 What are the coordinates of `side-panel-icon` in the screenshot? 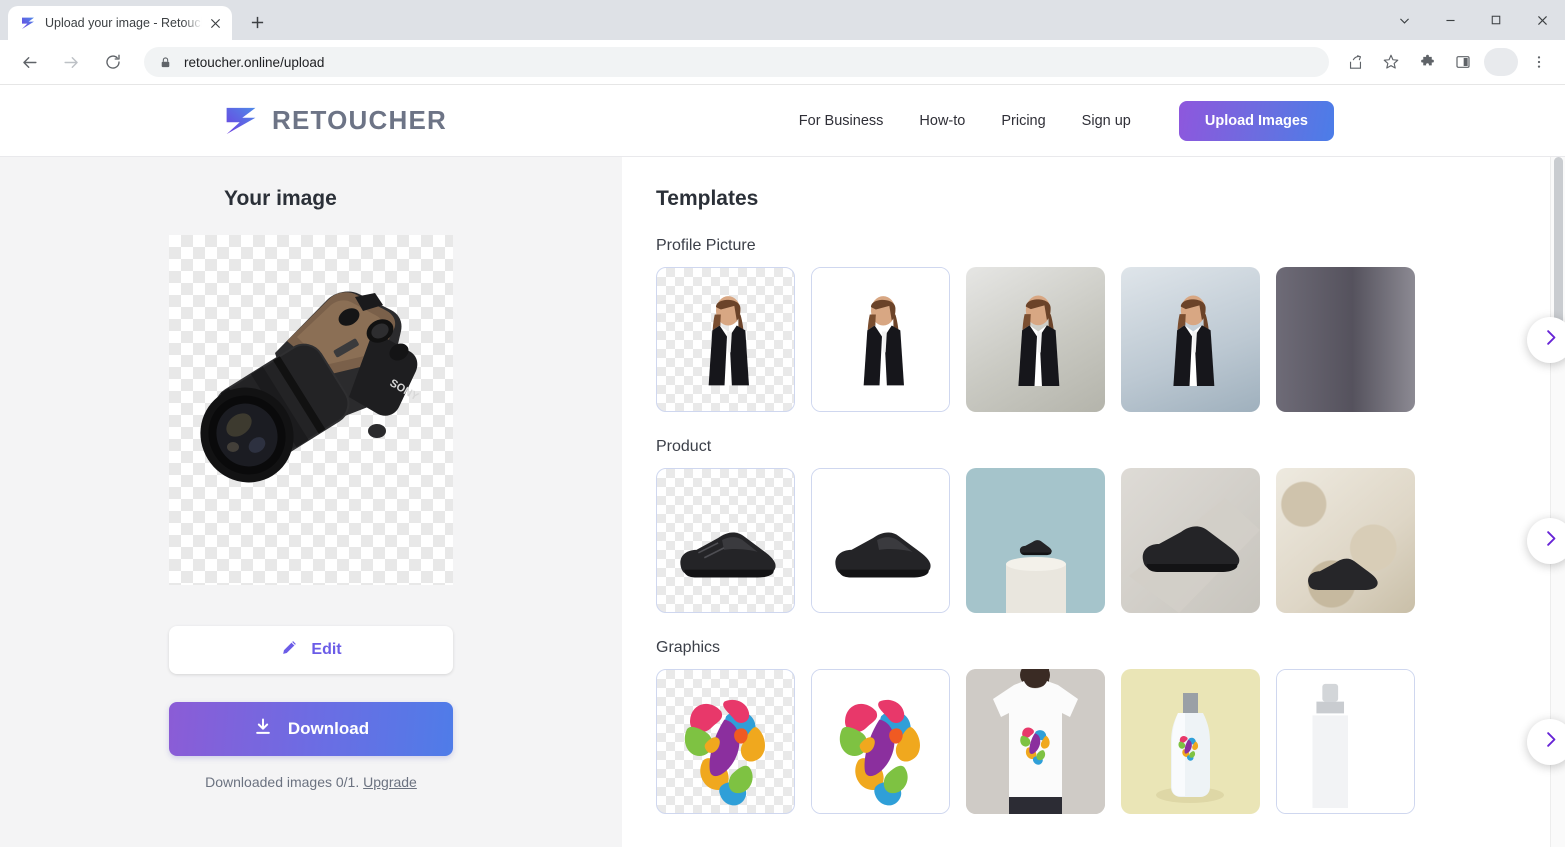 It's located at (1463, 62).